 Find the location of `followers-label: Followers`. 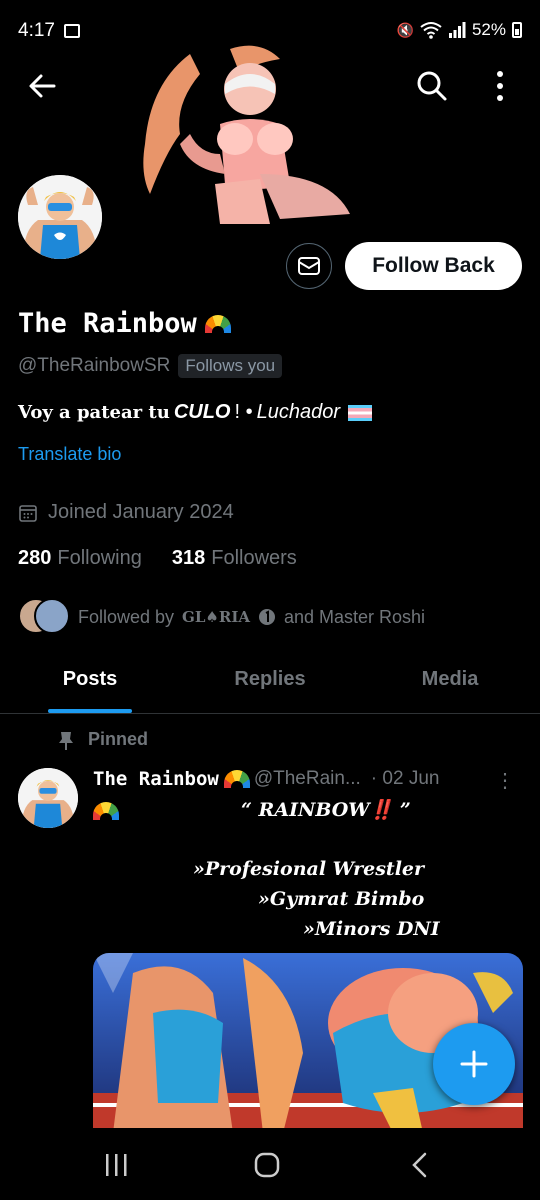

followers-label: Followers is located at coordinates (254, 558).